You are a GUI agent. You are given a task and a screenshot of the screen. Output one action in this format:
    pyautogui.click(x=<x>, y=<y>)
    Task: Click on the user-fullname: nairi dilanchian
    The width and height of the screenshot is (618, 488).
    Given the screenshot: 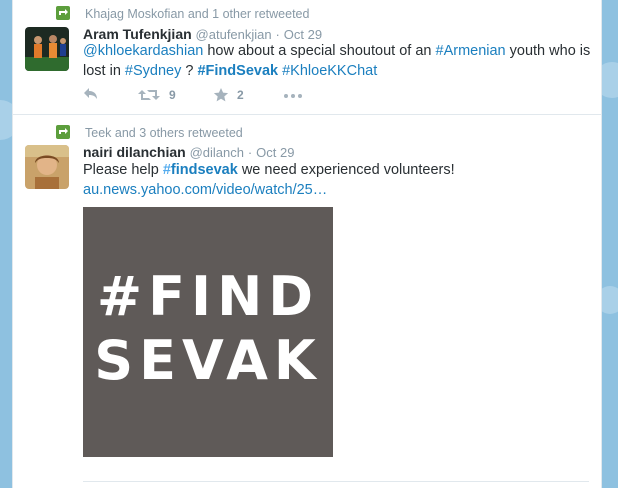 What is the action you would take?
    pyautogui.click(x=134, y=152)
    